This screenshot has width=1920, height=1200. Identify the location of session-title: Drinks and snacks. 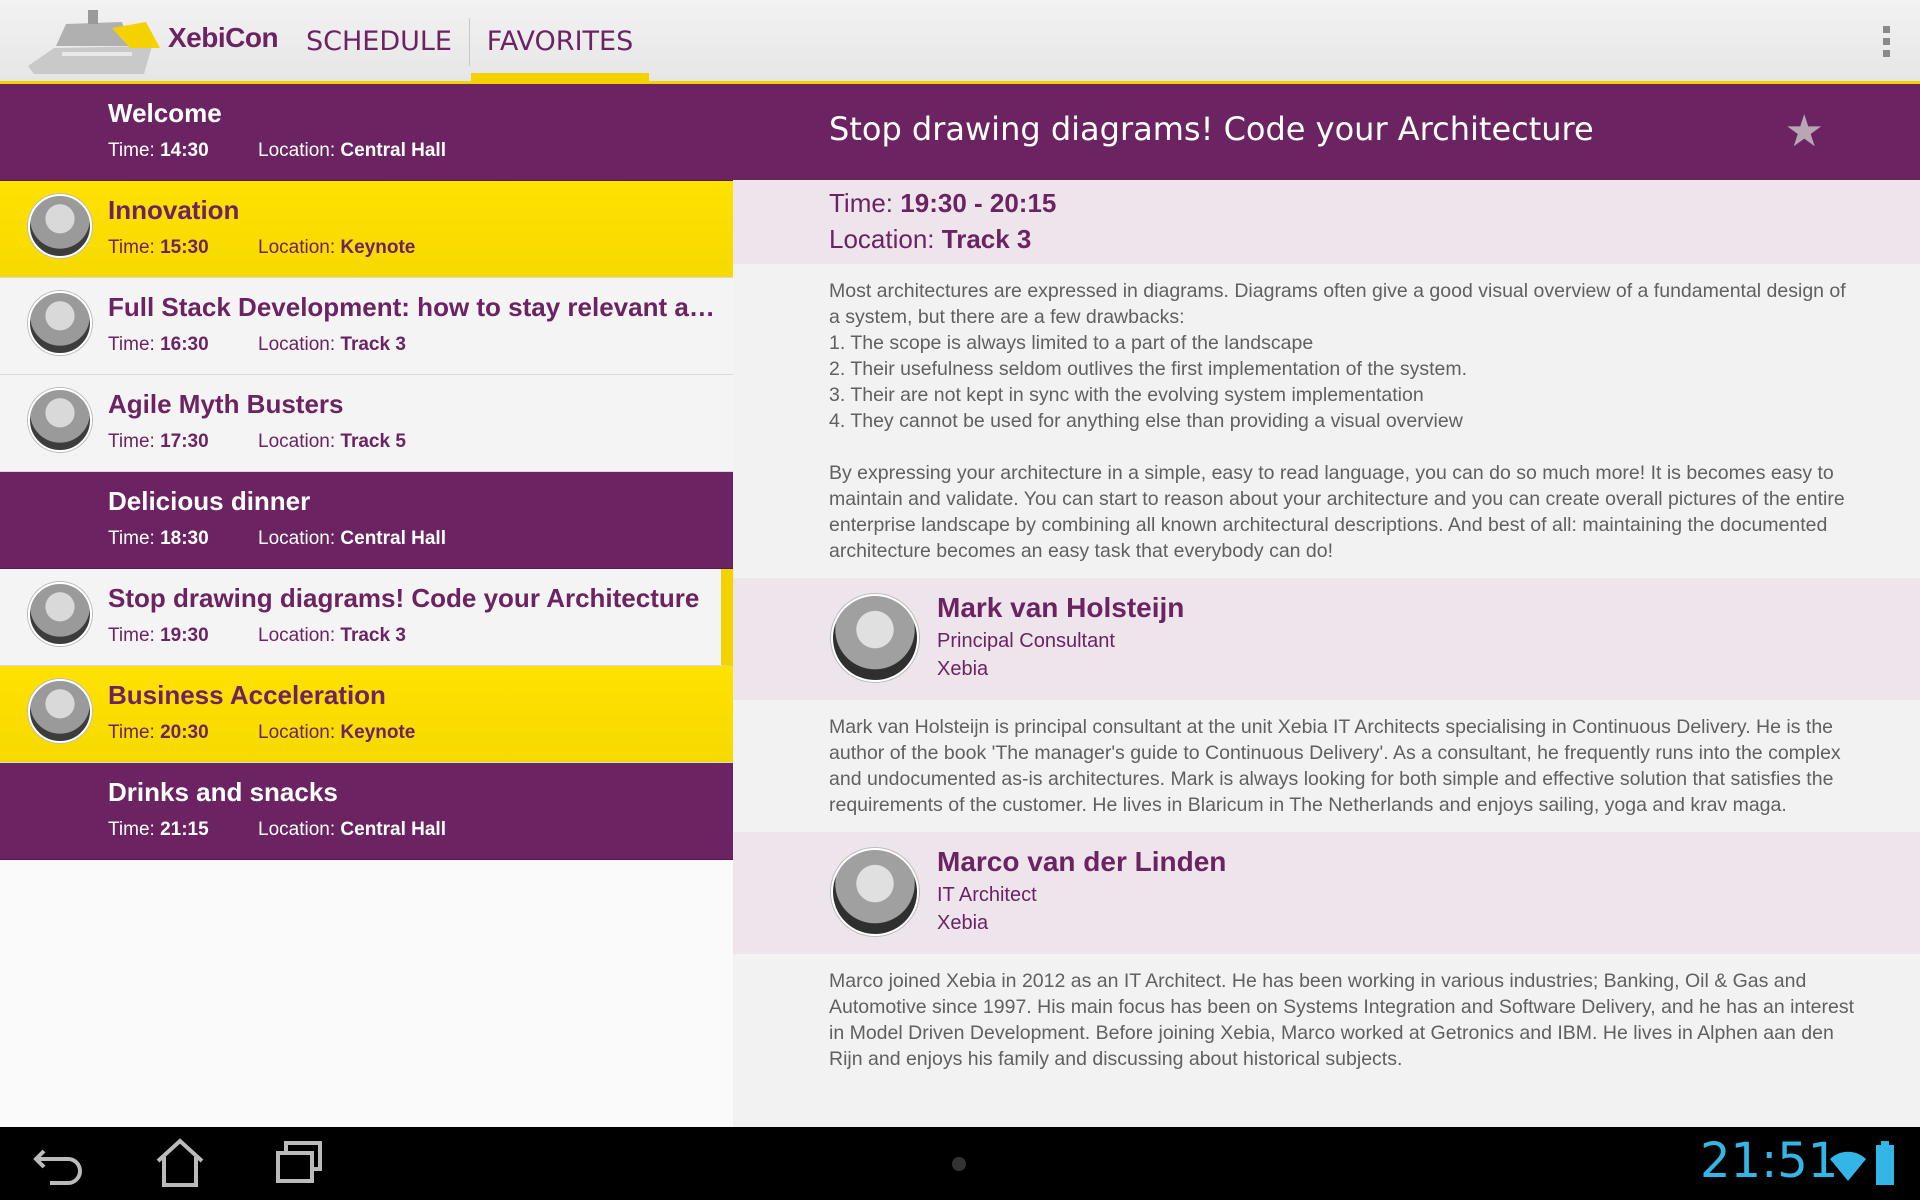
(223, 792).